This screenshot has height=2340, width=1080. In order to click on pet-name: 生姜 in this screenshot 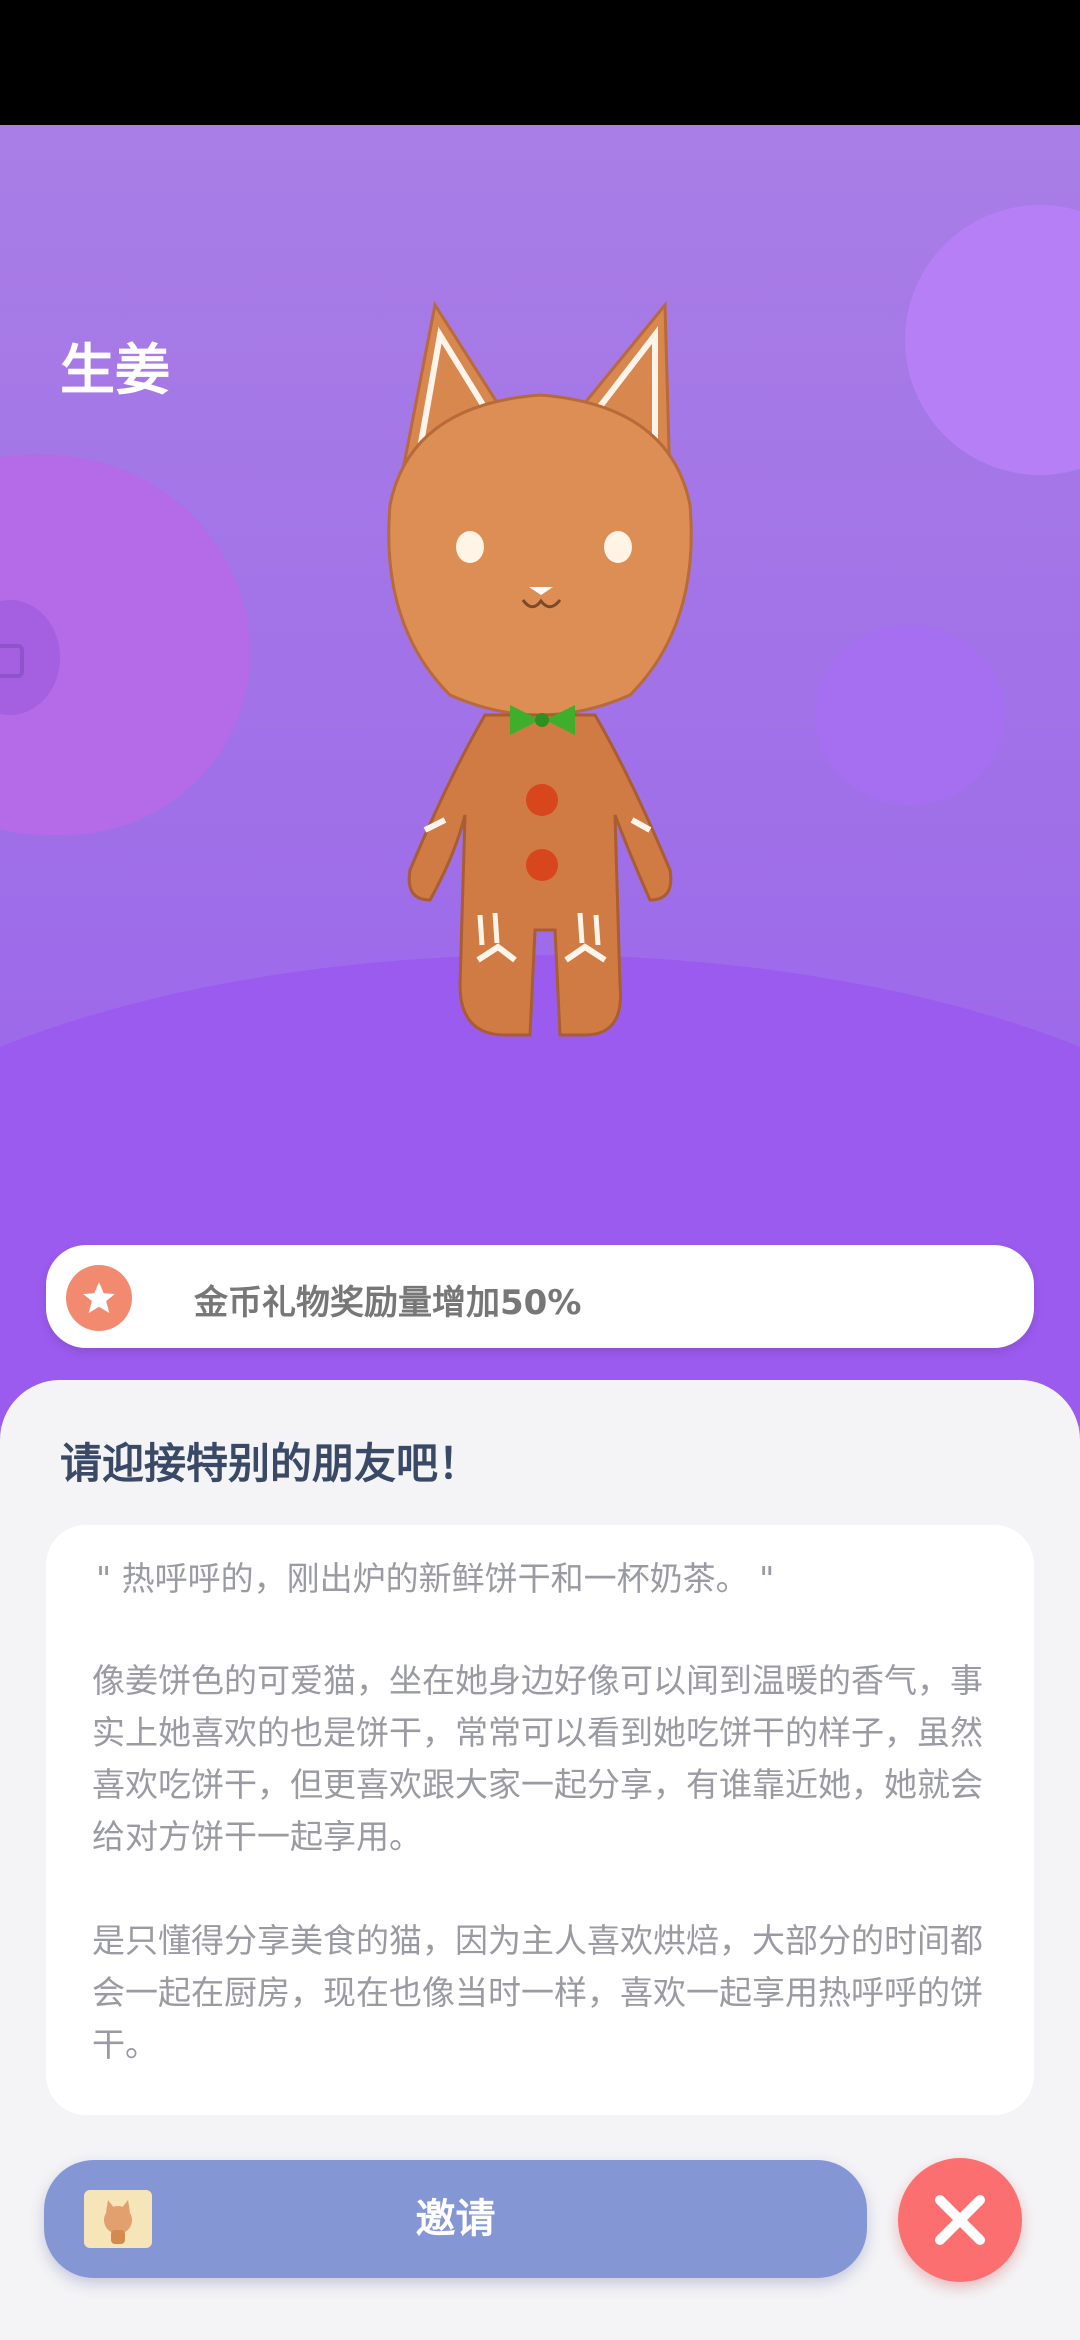, I will do `click(115, 370)`.